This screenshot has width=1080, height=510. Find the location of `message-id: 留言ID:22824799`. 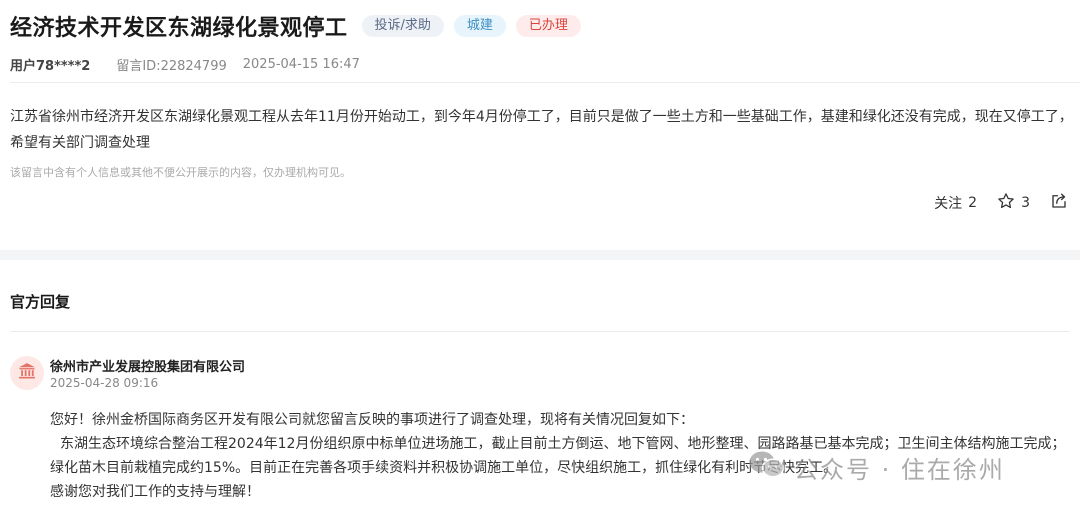

message-id: 留言ID:22824799 is located at coordinates (171, 66).